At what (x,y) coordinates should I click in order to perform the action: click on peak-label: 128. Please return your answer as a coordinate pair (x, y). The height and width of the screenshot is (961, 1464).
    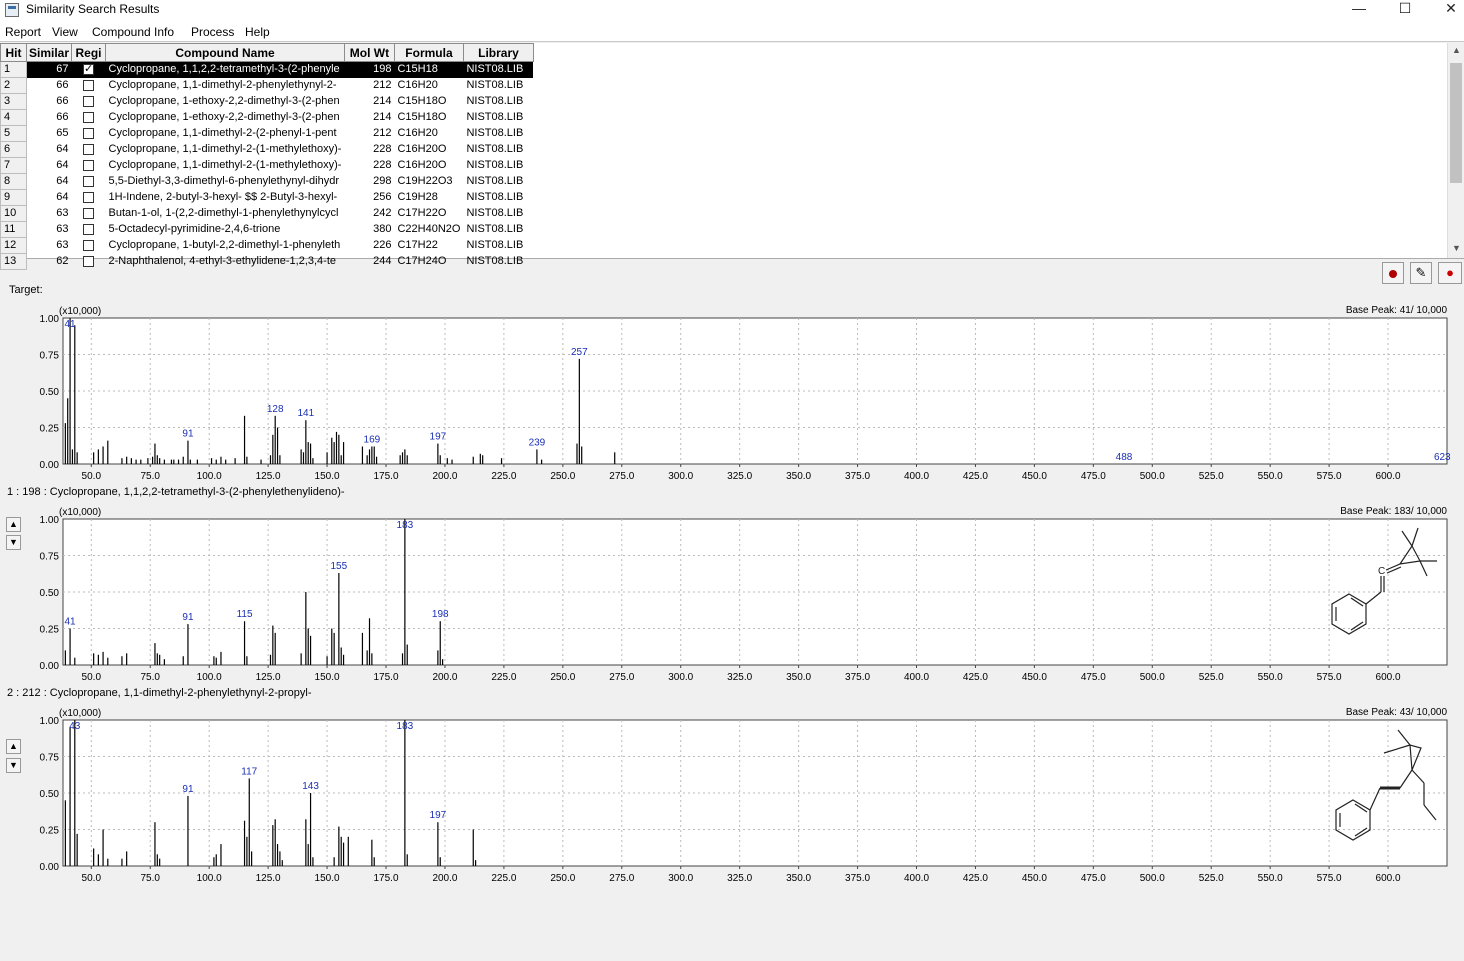
    Looking at the image, I should click on (275, 409).